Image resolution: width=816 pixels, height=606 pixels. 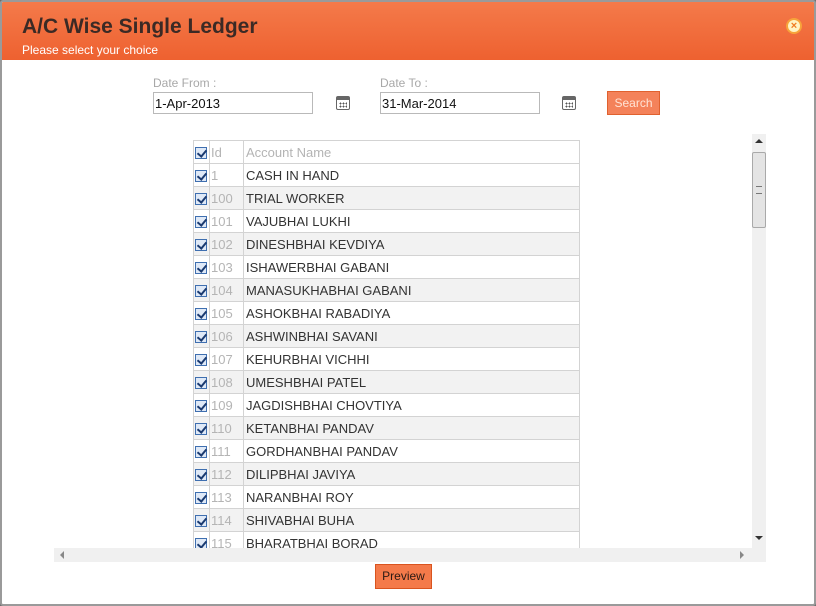 What do you see at coordinates (411, 152) in the screenshot?
I see `column-header-account-name: Account Name` at bounding box center [411, 152].